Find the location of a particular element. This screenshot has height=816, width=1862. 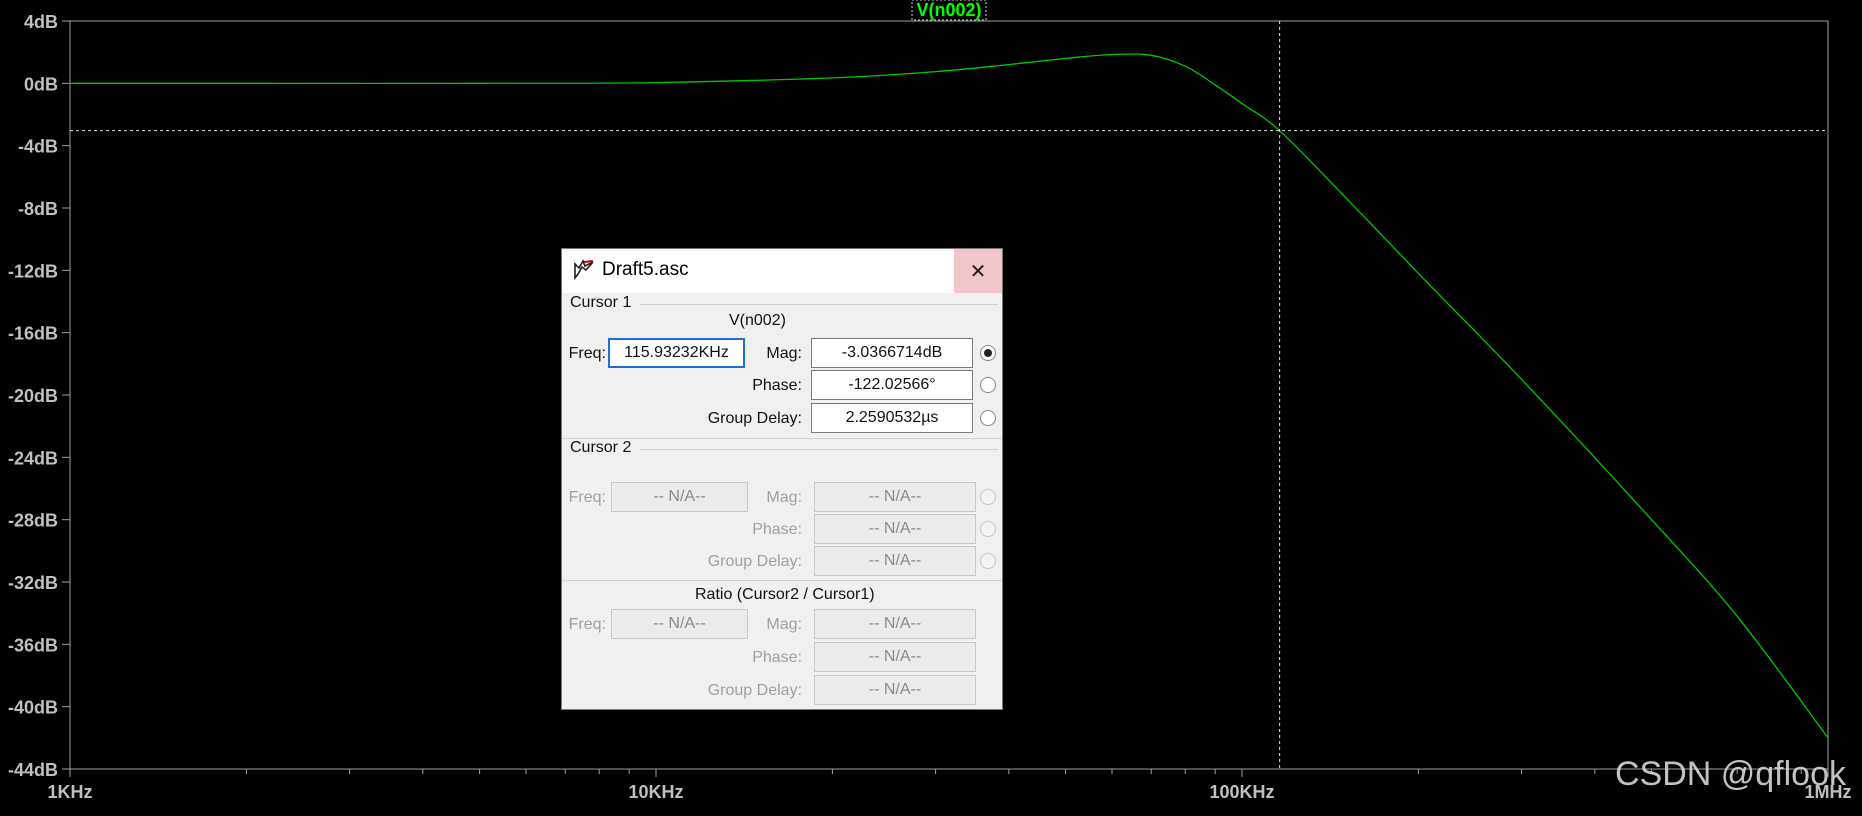

cursor1-groupdelay-value: 2.2590532µs is located at coordinates (892, 418).